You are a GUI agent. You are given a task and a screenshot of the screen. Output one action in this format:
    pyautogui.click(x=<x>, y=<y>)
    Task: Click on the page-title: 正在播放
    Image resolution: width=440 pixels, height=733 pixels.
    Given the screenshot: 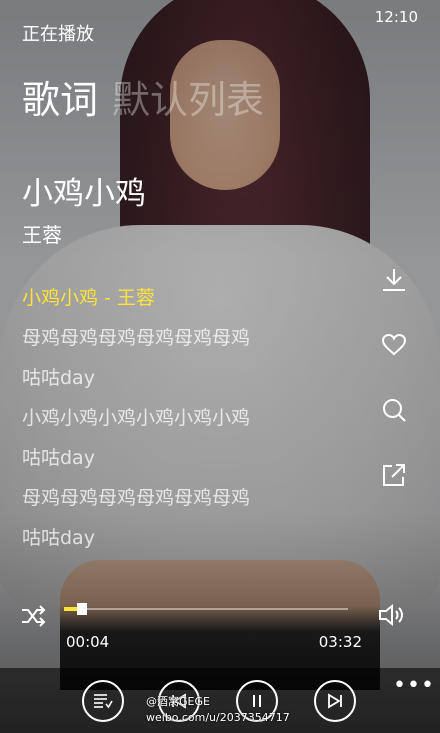 What is the action you would take?
    pyautogui.click(x=58, y=34)
    